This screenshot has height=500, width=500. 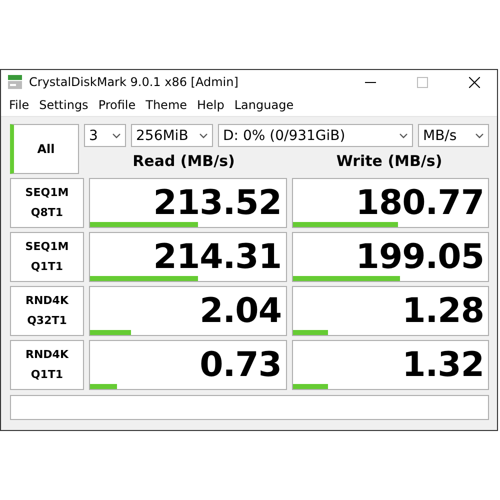 What do you see at coordinates (134, 82) in the screenshot?
I see `window-title: CrystalDiskMark 9.0.1 x86 [Admin]` at bounding box center [134, 82].